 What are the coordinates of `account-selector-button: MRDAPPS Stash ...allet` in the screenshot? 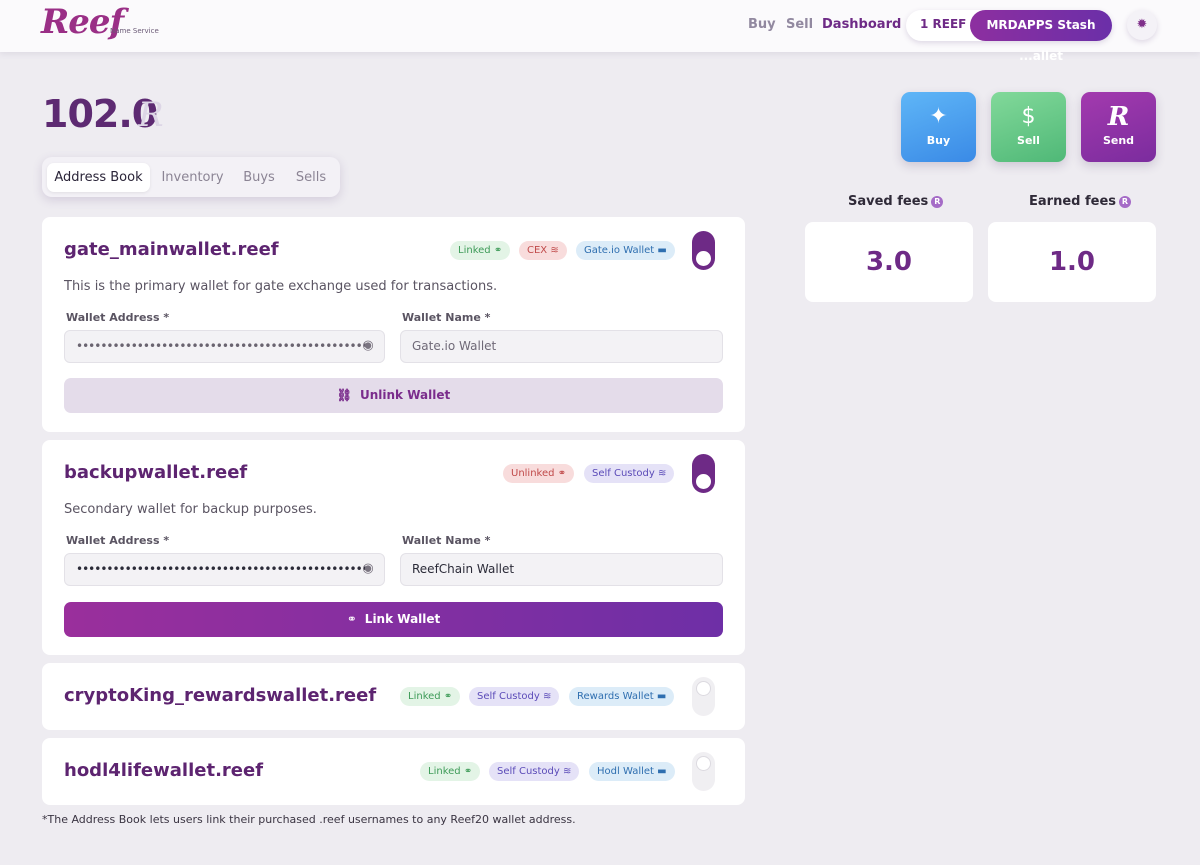 It's located at (1041, 36).